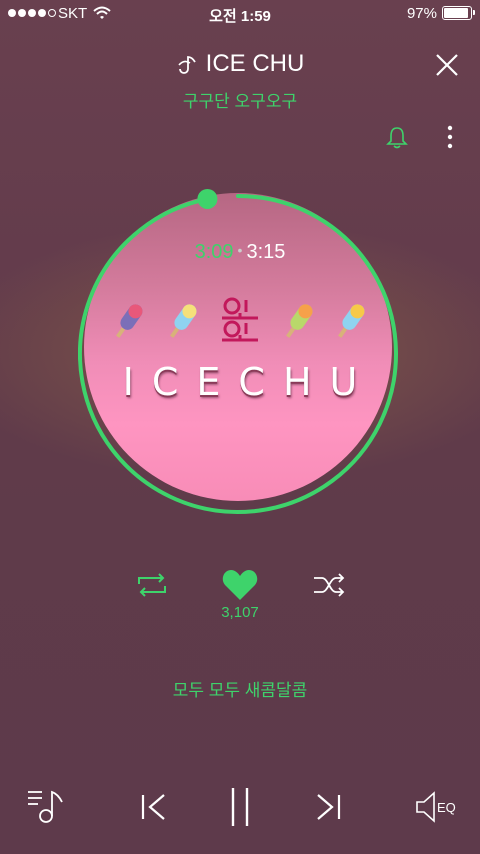  What do you see at coordinates (421, 13) in the screenshot?
I see `battery-percent: 97%` at bounding box center [421, 13].